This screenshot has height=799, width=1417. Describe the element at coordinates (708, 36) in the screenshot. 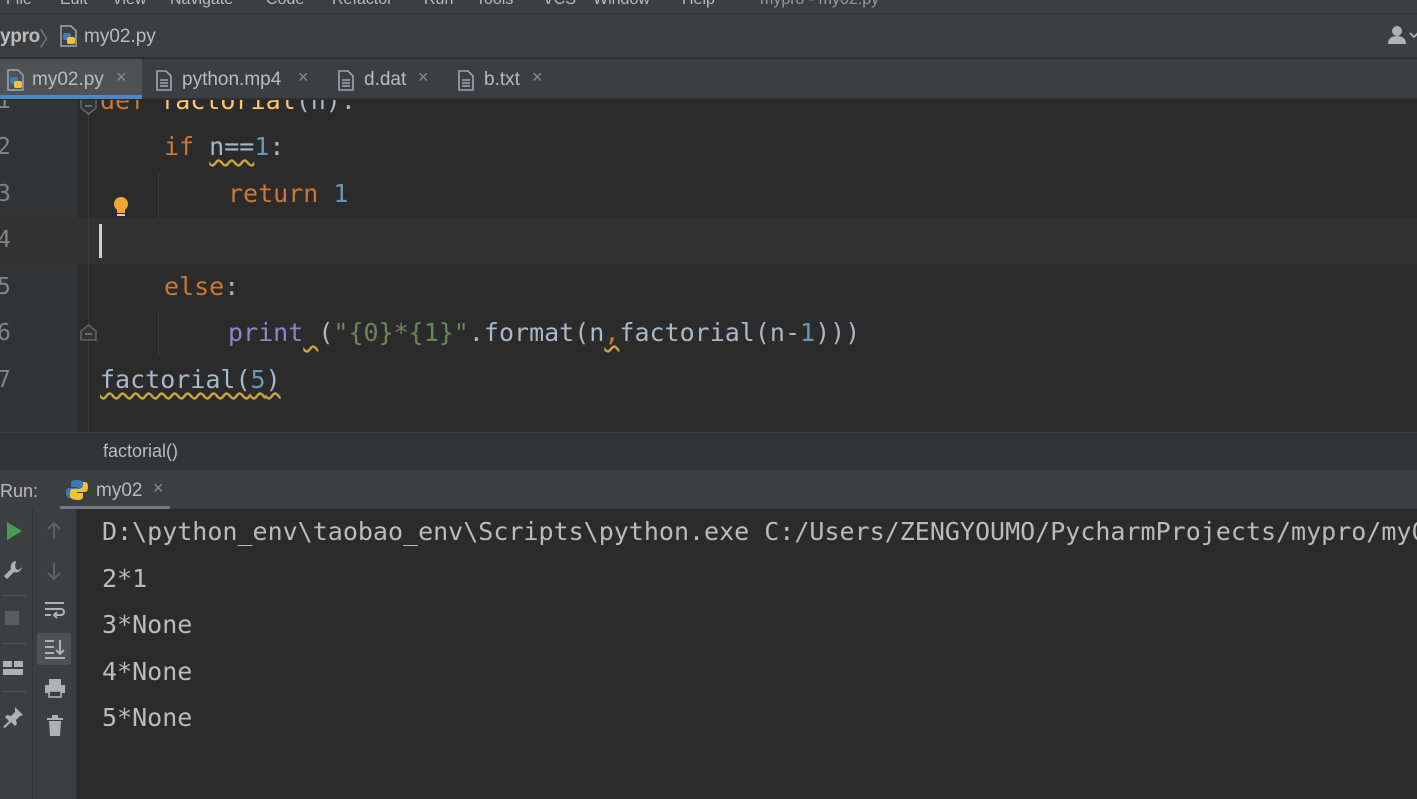

I see `navigation-bar: ypro 〉 my02.py` at that location.